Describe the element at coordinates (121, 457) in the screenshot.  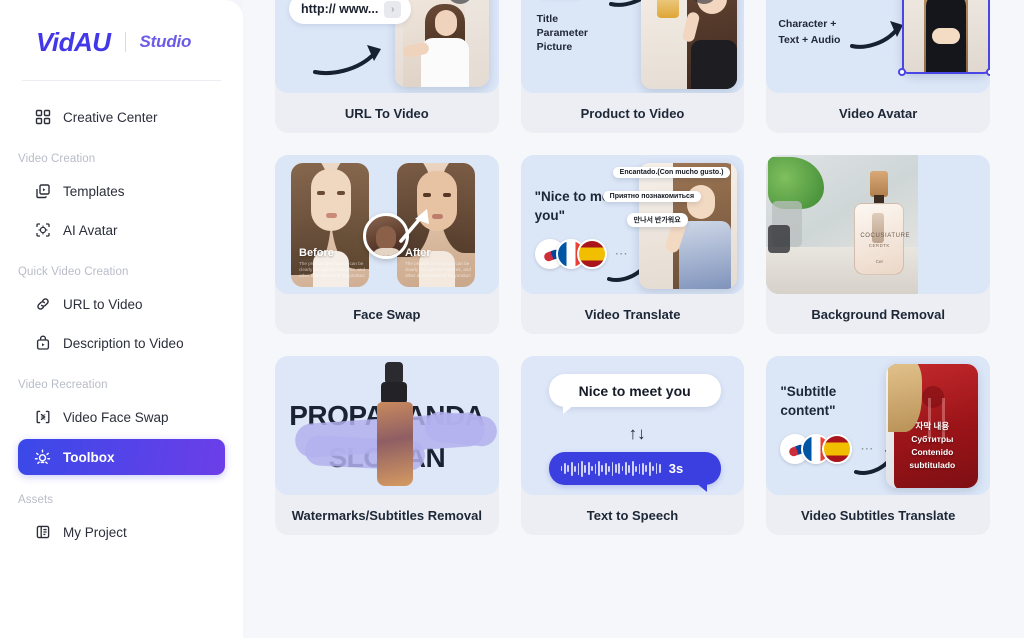
I see `sidebar-item-toolbox: Toolbox` at that location.